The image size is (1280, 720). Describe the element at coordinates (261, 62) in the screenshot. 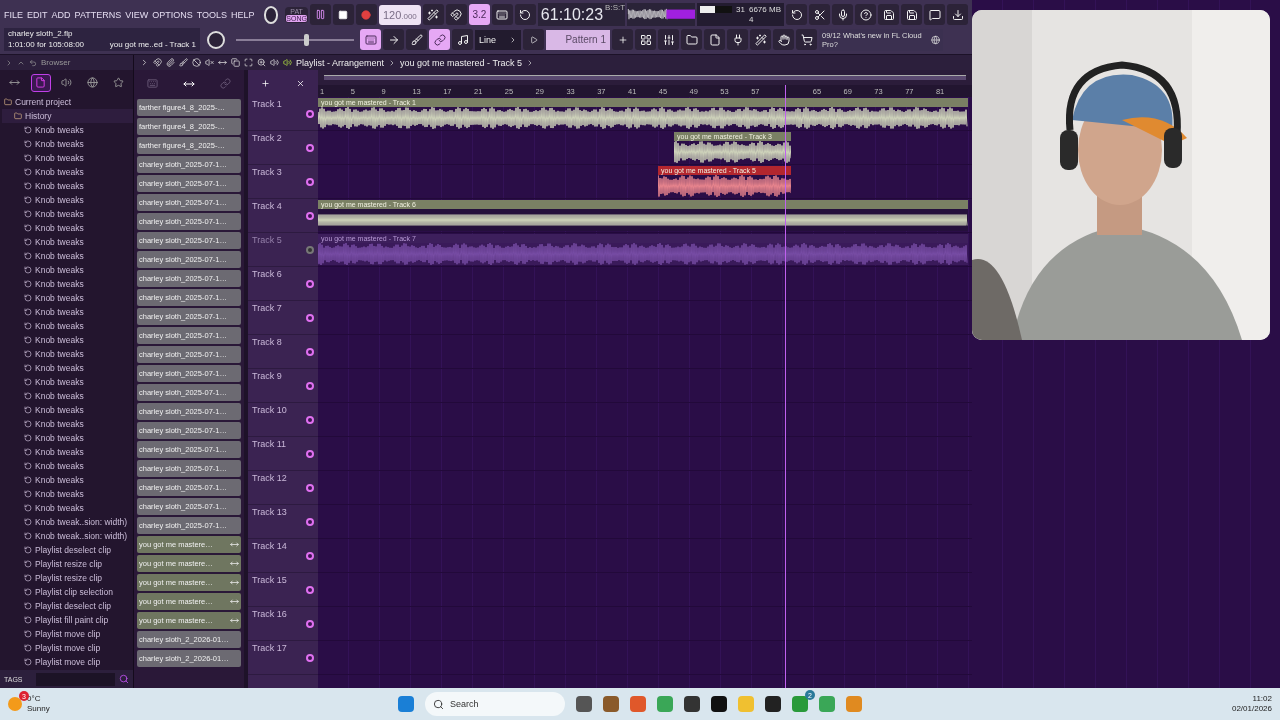

I see `zoom-icon` at that location.